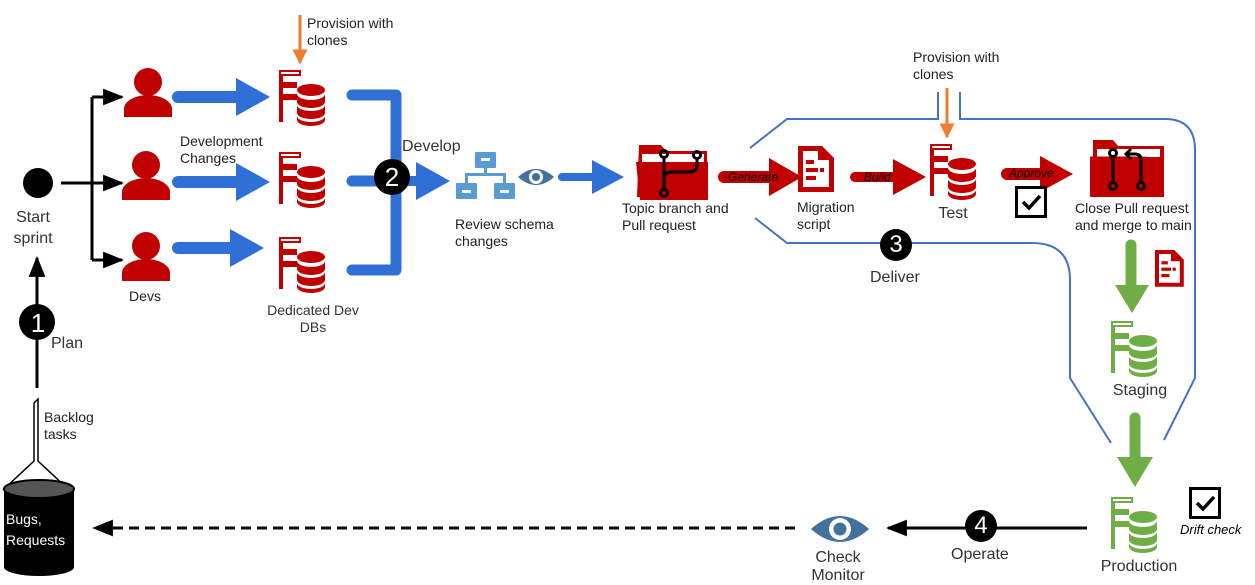  What do you see at coordinates (956, 65) in the screenshot?
I see `provision-test-label: Provision with clones` at bounding box center [956, 65].